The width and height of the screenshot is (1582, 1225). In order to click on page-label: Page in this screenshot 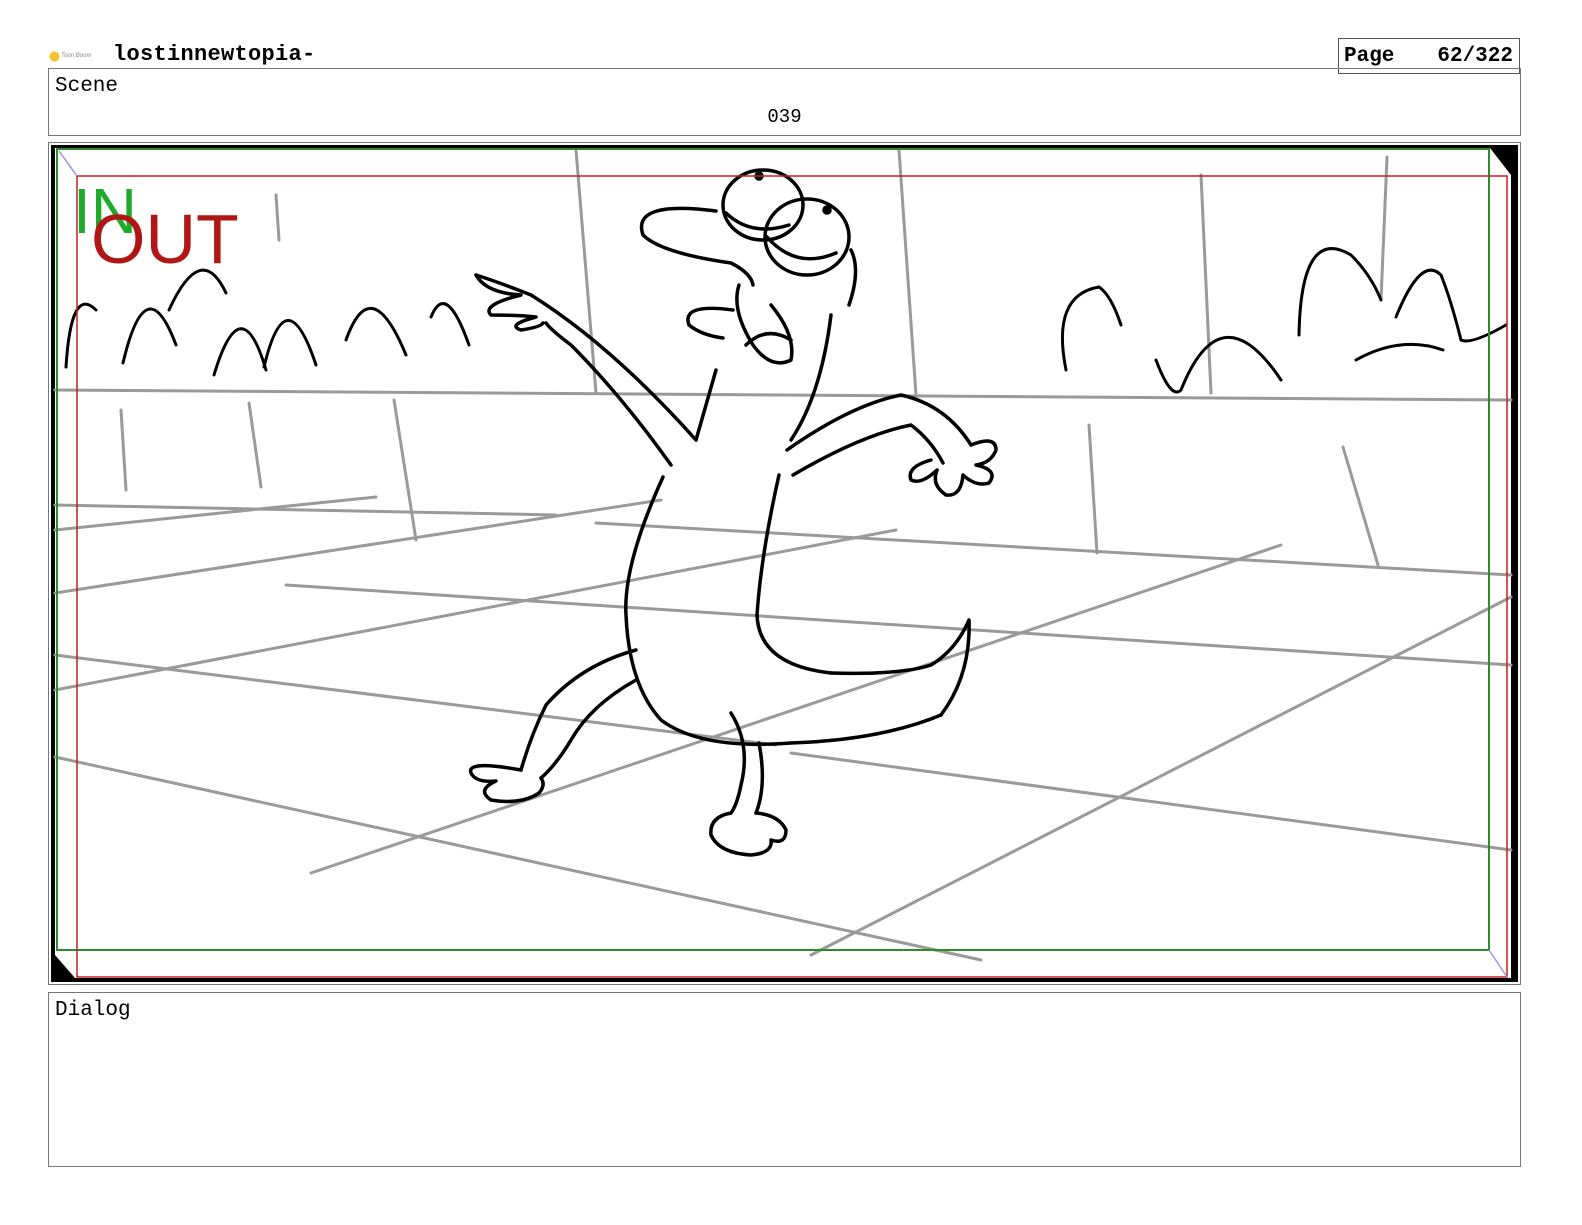, I will do `click(1369, 56)`.